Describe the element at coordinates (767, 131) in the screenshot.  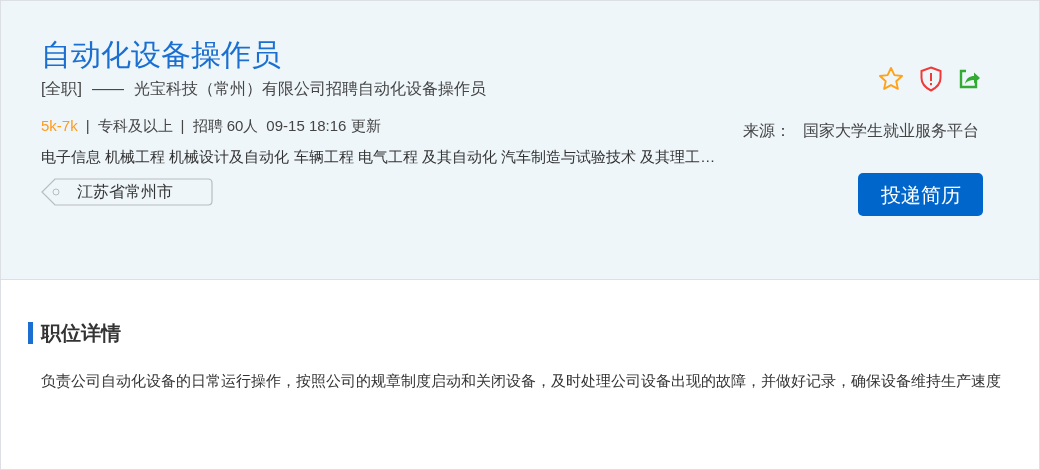
I see `source-label: 来源：` at that location.